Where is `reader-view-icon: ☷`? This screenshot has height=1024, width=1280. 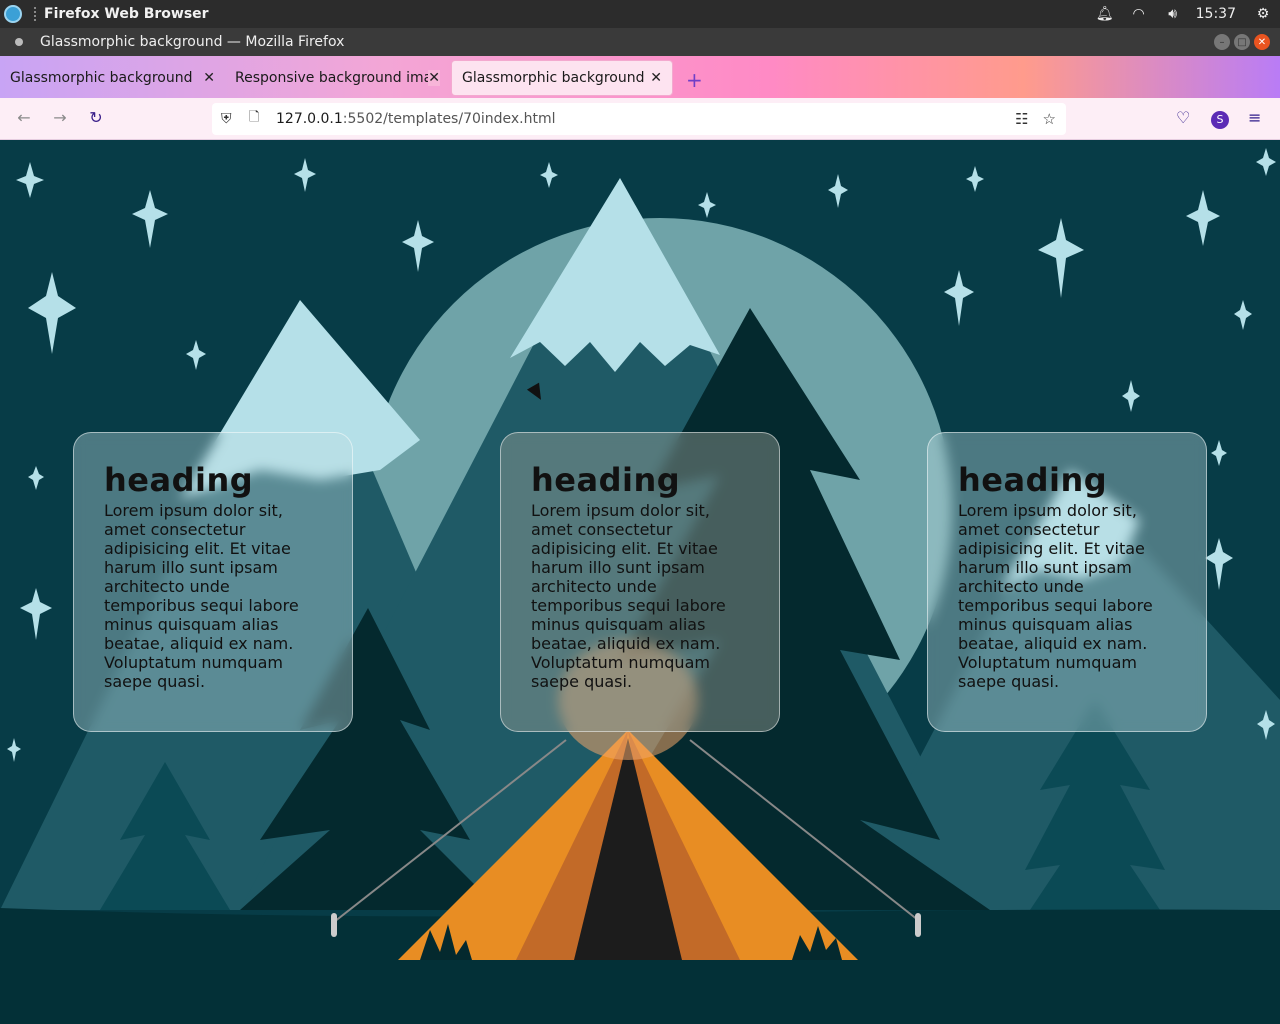 reader-view-icon: ☷ is located at coordinates (1021, 119).